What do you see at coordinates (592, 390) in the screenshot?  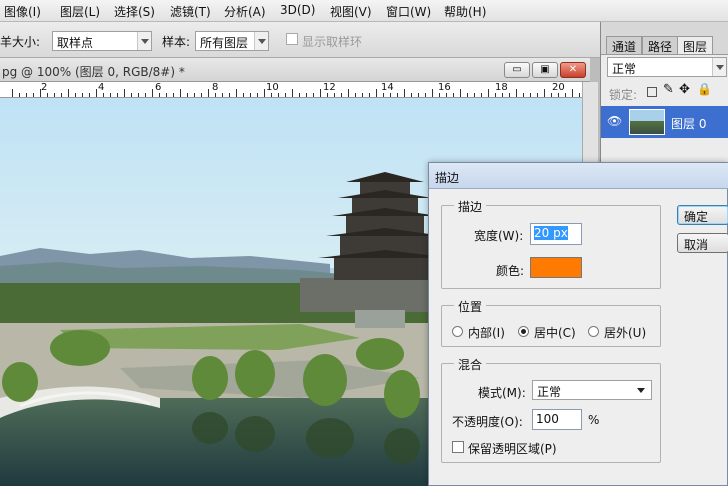 I see `mode-select: 正常` at bounding box center [592, 390].